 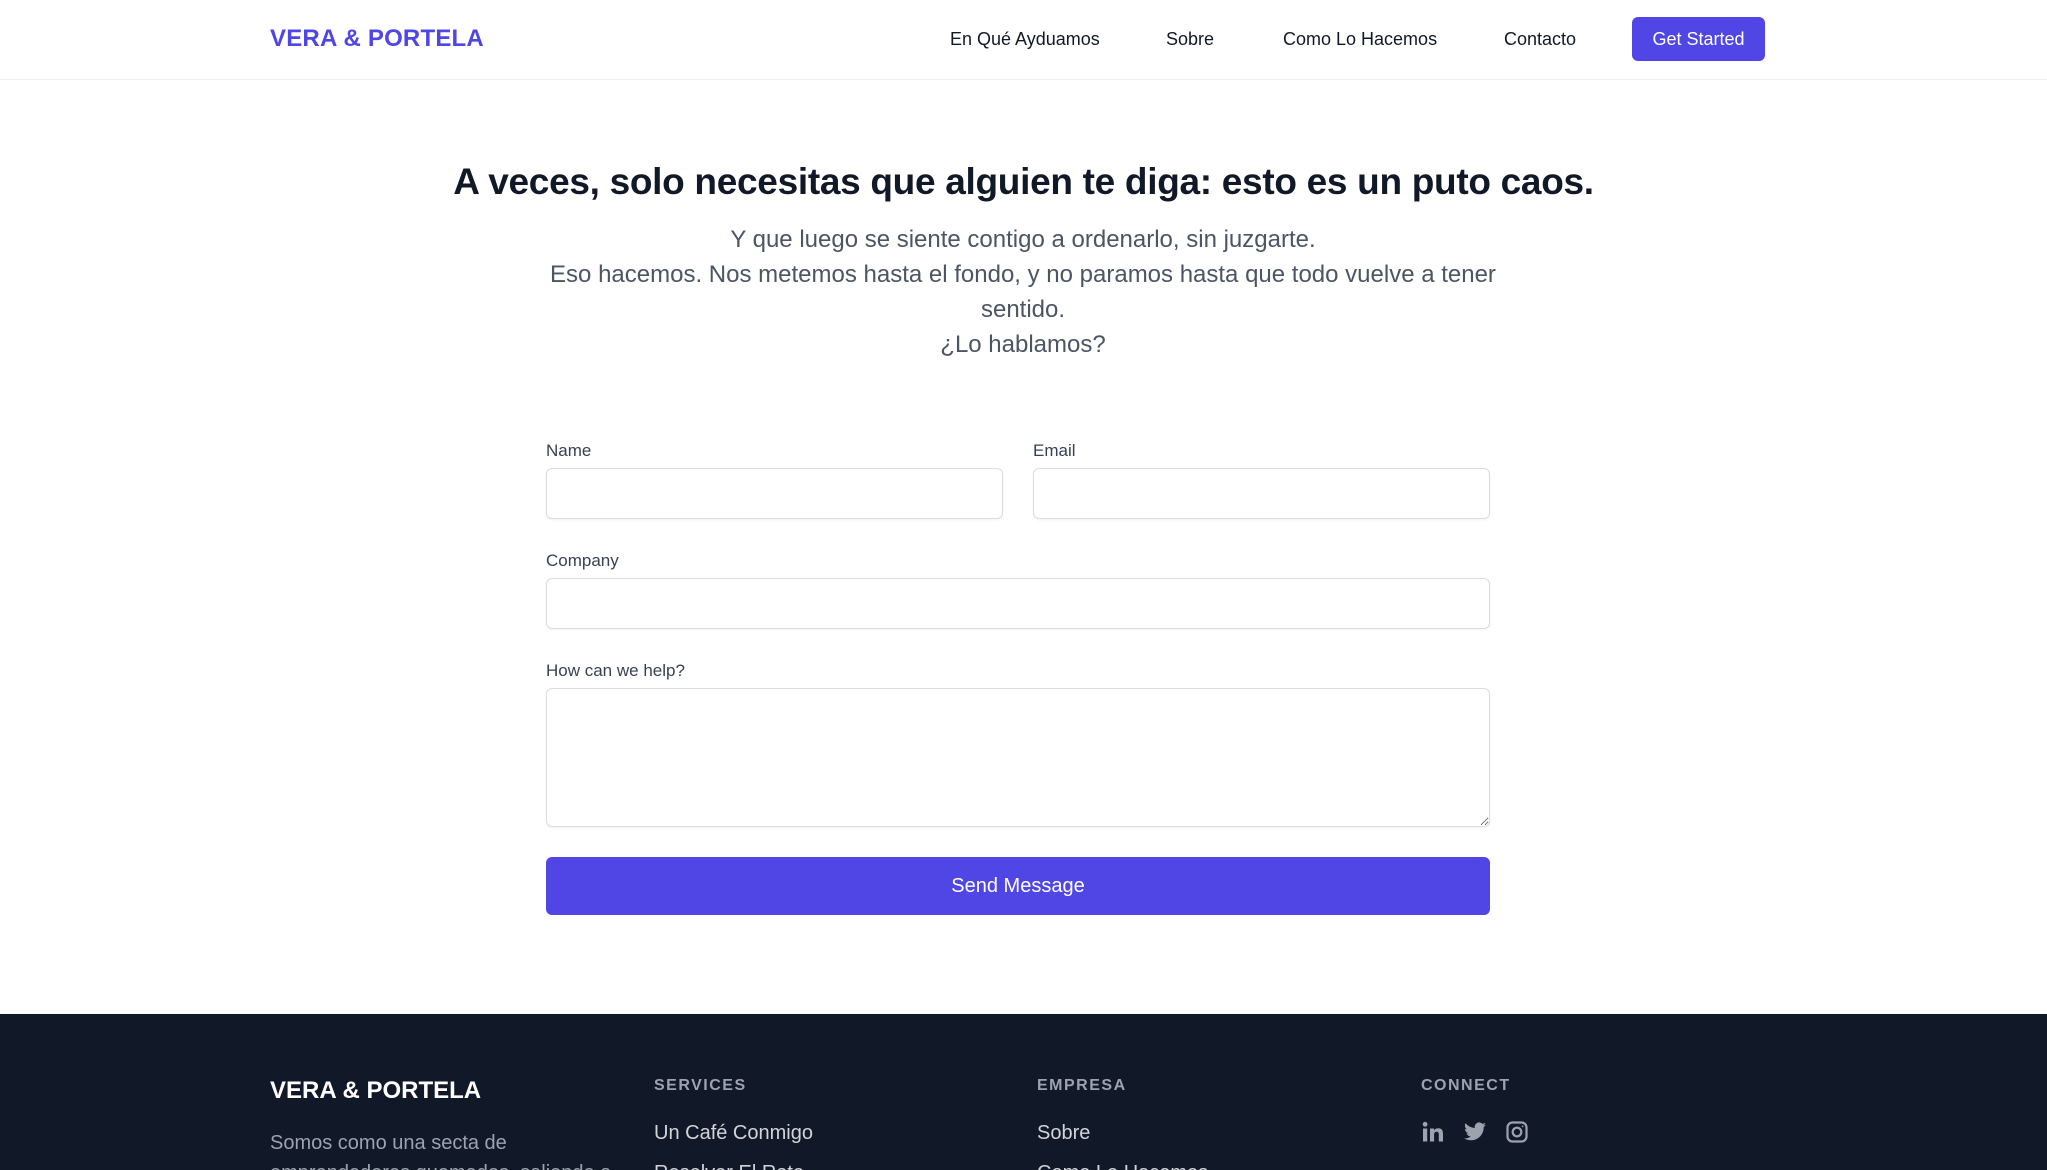 I want to click on twitter-icon, so click(x=1475, y=1133).